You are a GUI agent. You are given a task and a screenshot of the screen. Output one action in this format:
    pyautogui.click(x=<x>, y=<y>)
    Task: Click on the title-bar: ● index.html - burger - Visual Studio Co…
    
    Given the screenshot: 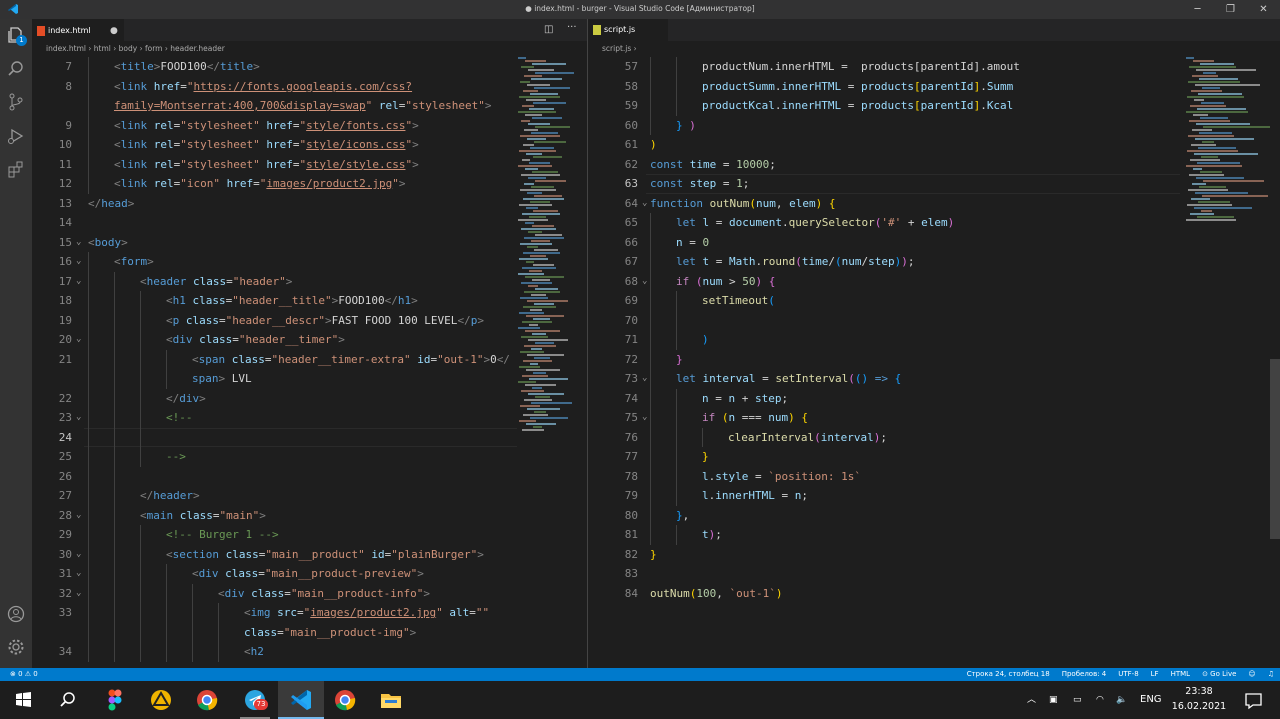 What is the action you would take?
    pyautogui.click(x=640, y=9)
    